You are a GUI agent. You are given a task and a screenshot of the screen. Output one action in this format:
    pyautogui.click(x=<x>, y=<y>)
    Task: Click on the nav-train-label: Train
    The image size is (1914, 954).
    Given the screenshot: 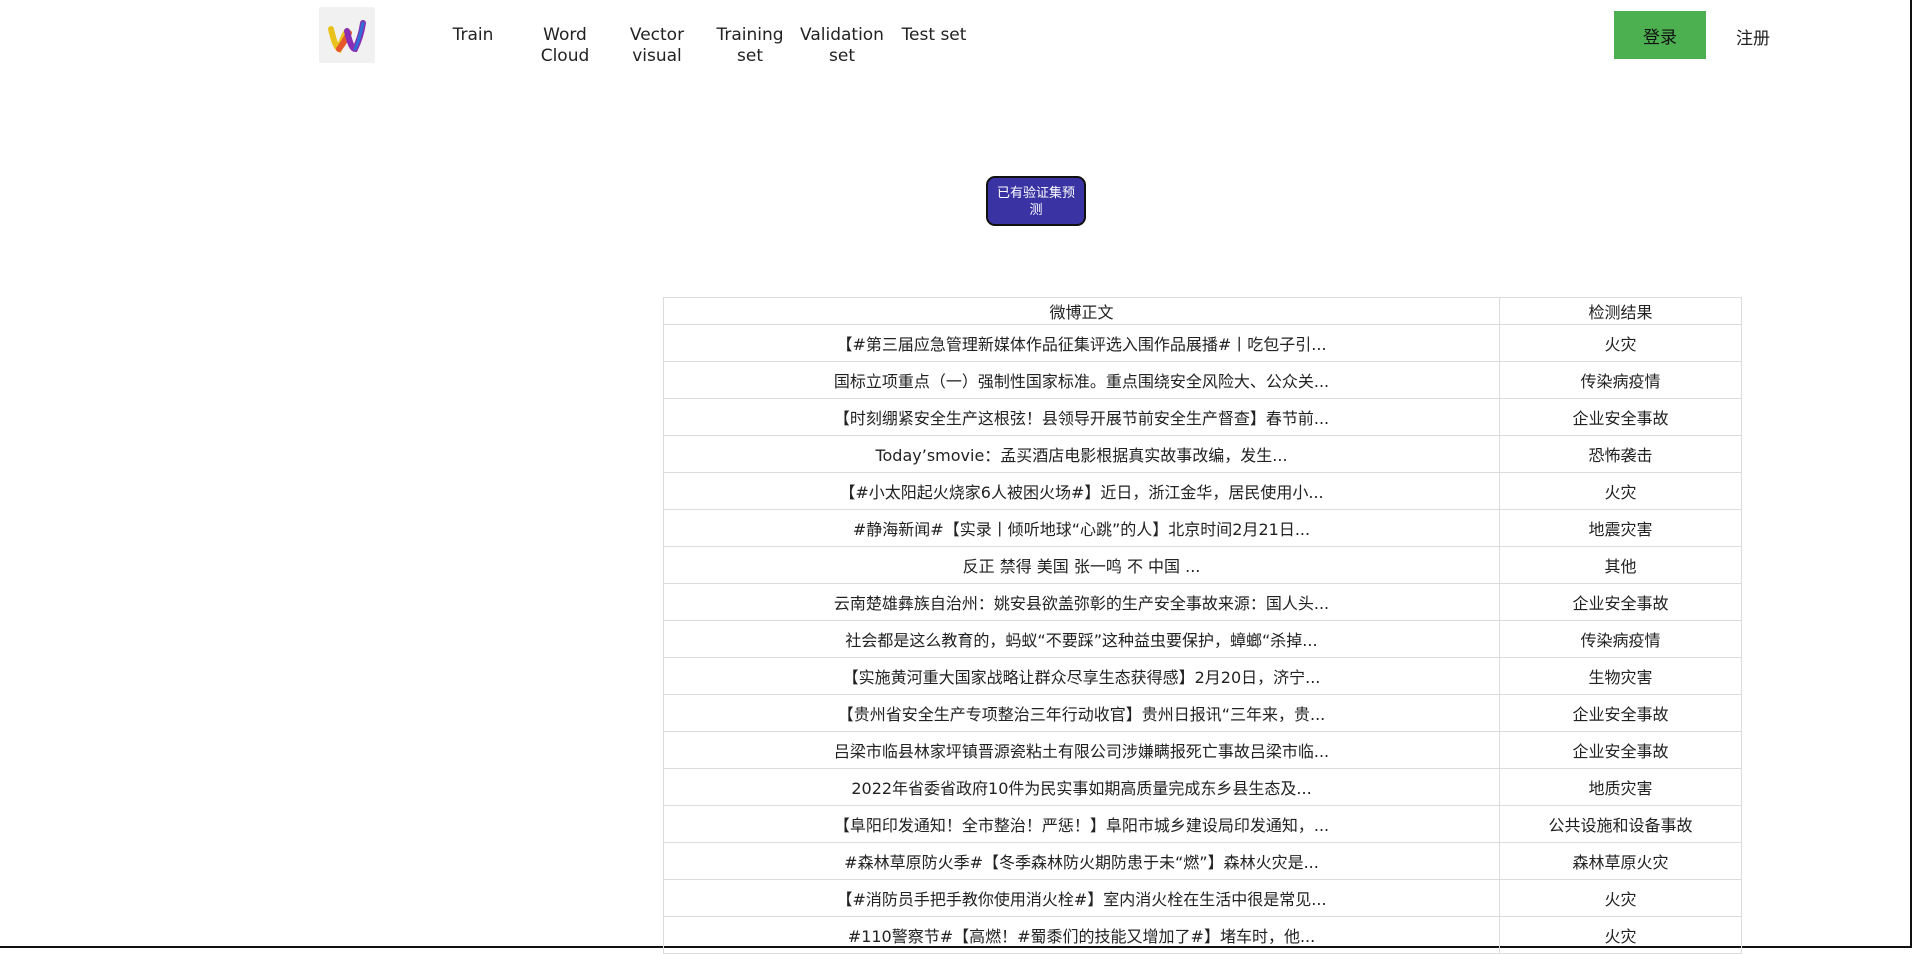 What is the action you would take?
    pyautogui.click(x=473, y=35)
    